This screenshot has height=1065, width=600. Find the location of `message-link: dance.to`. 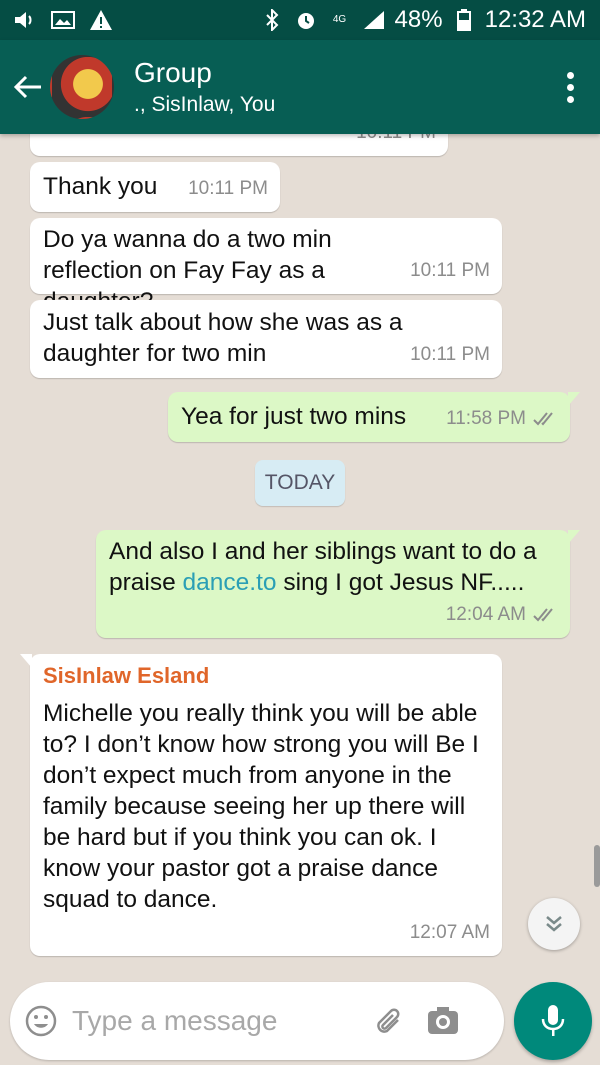

message-link: dance.to is located at coordinates (230, 582).